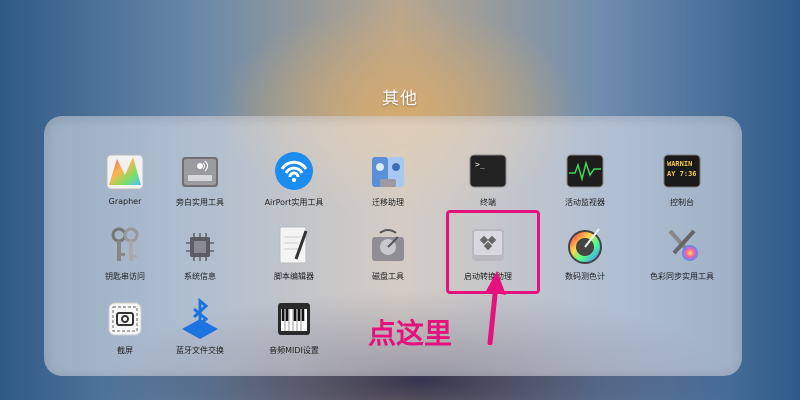  I want to click on svg-text: WARNIN, so click(679, 164).